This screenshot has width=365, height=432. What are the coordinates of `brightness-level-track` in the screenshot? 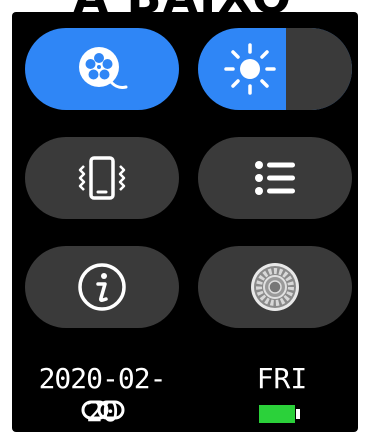 It's located at (319, 69).